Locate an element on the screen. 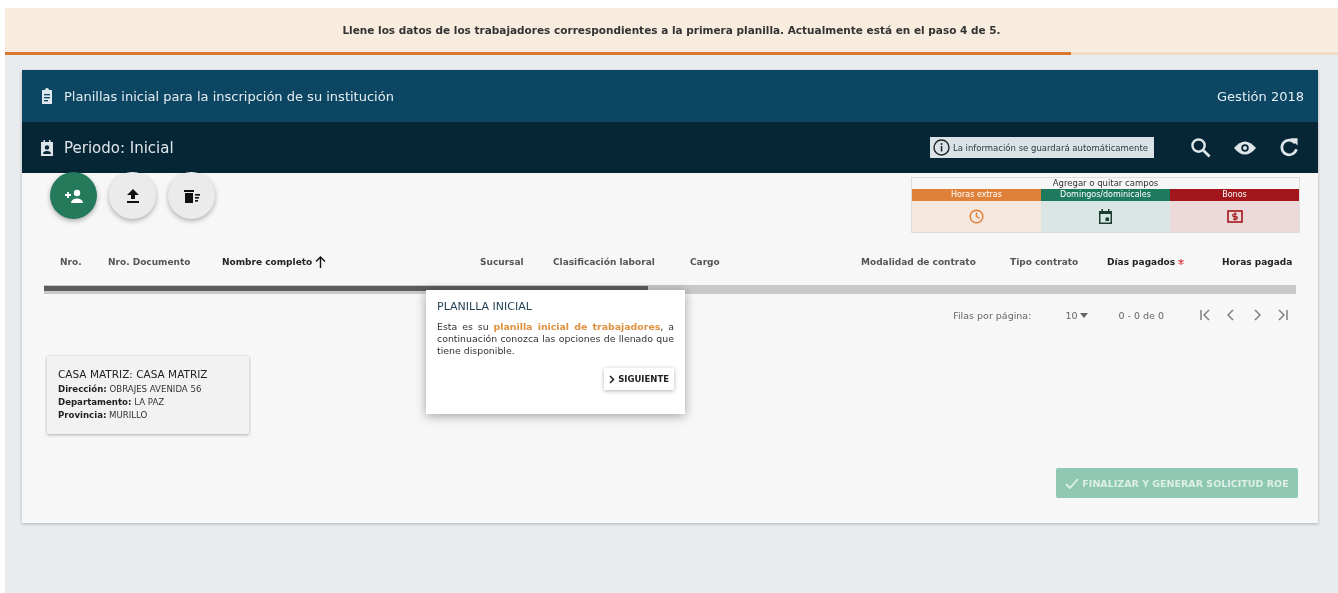 This screenshot has height=593, width=1338. search-icon is located at coordinates (1201, 147).